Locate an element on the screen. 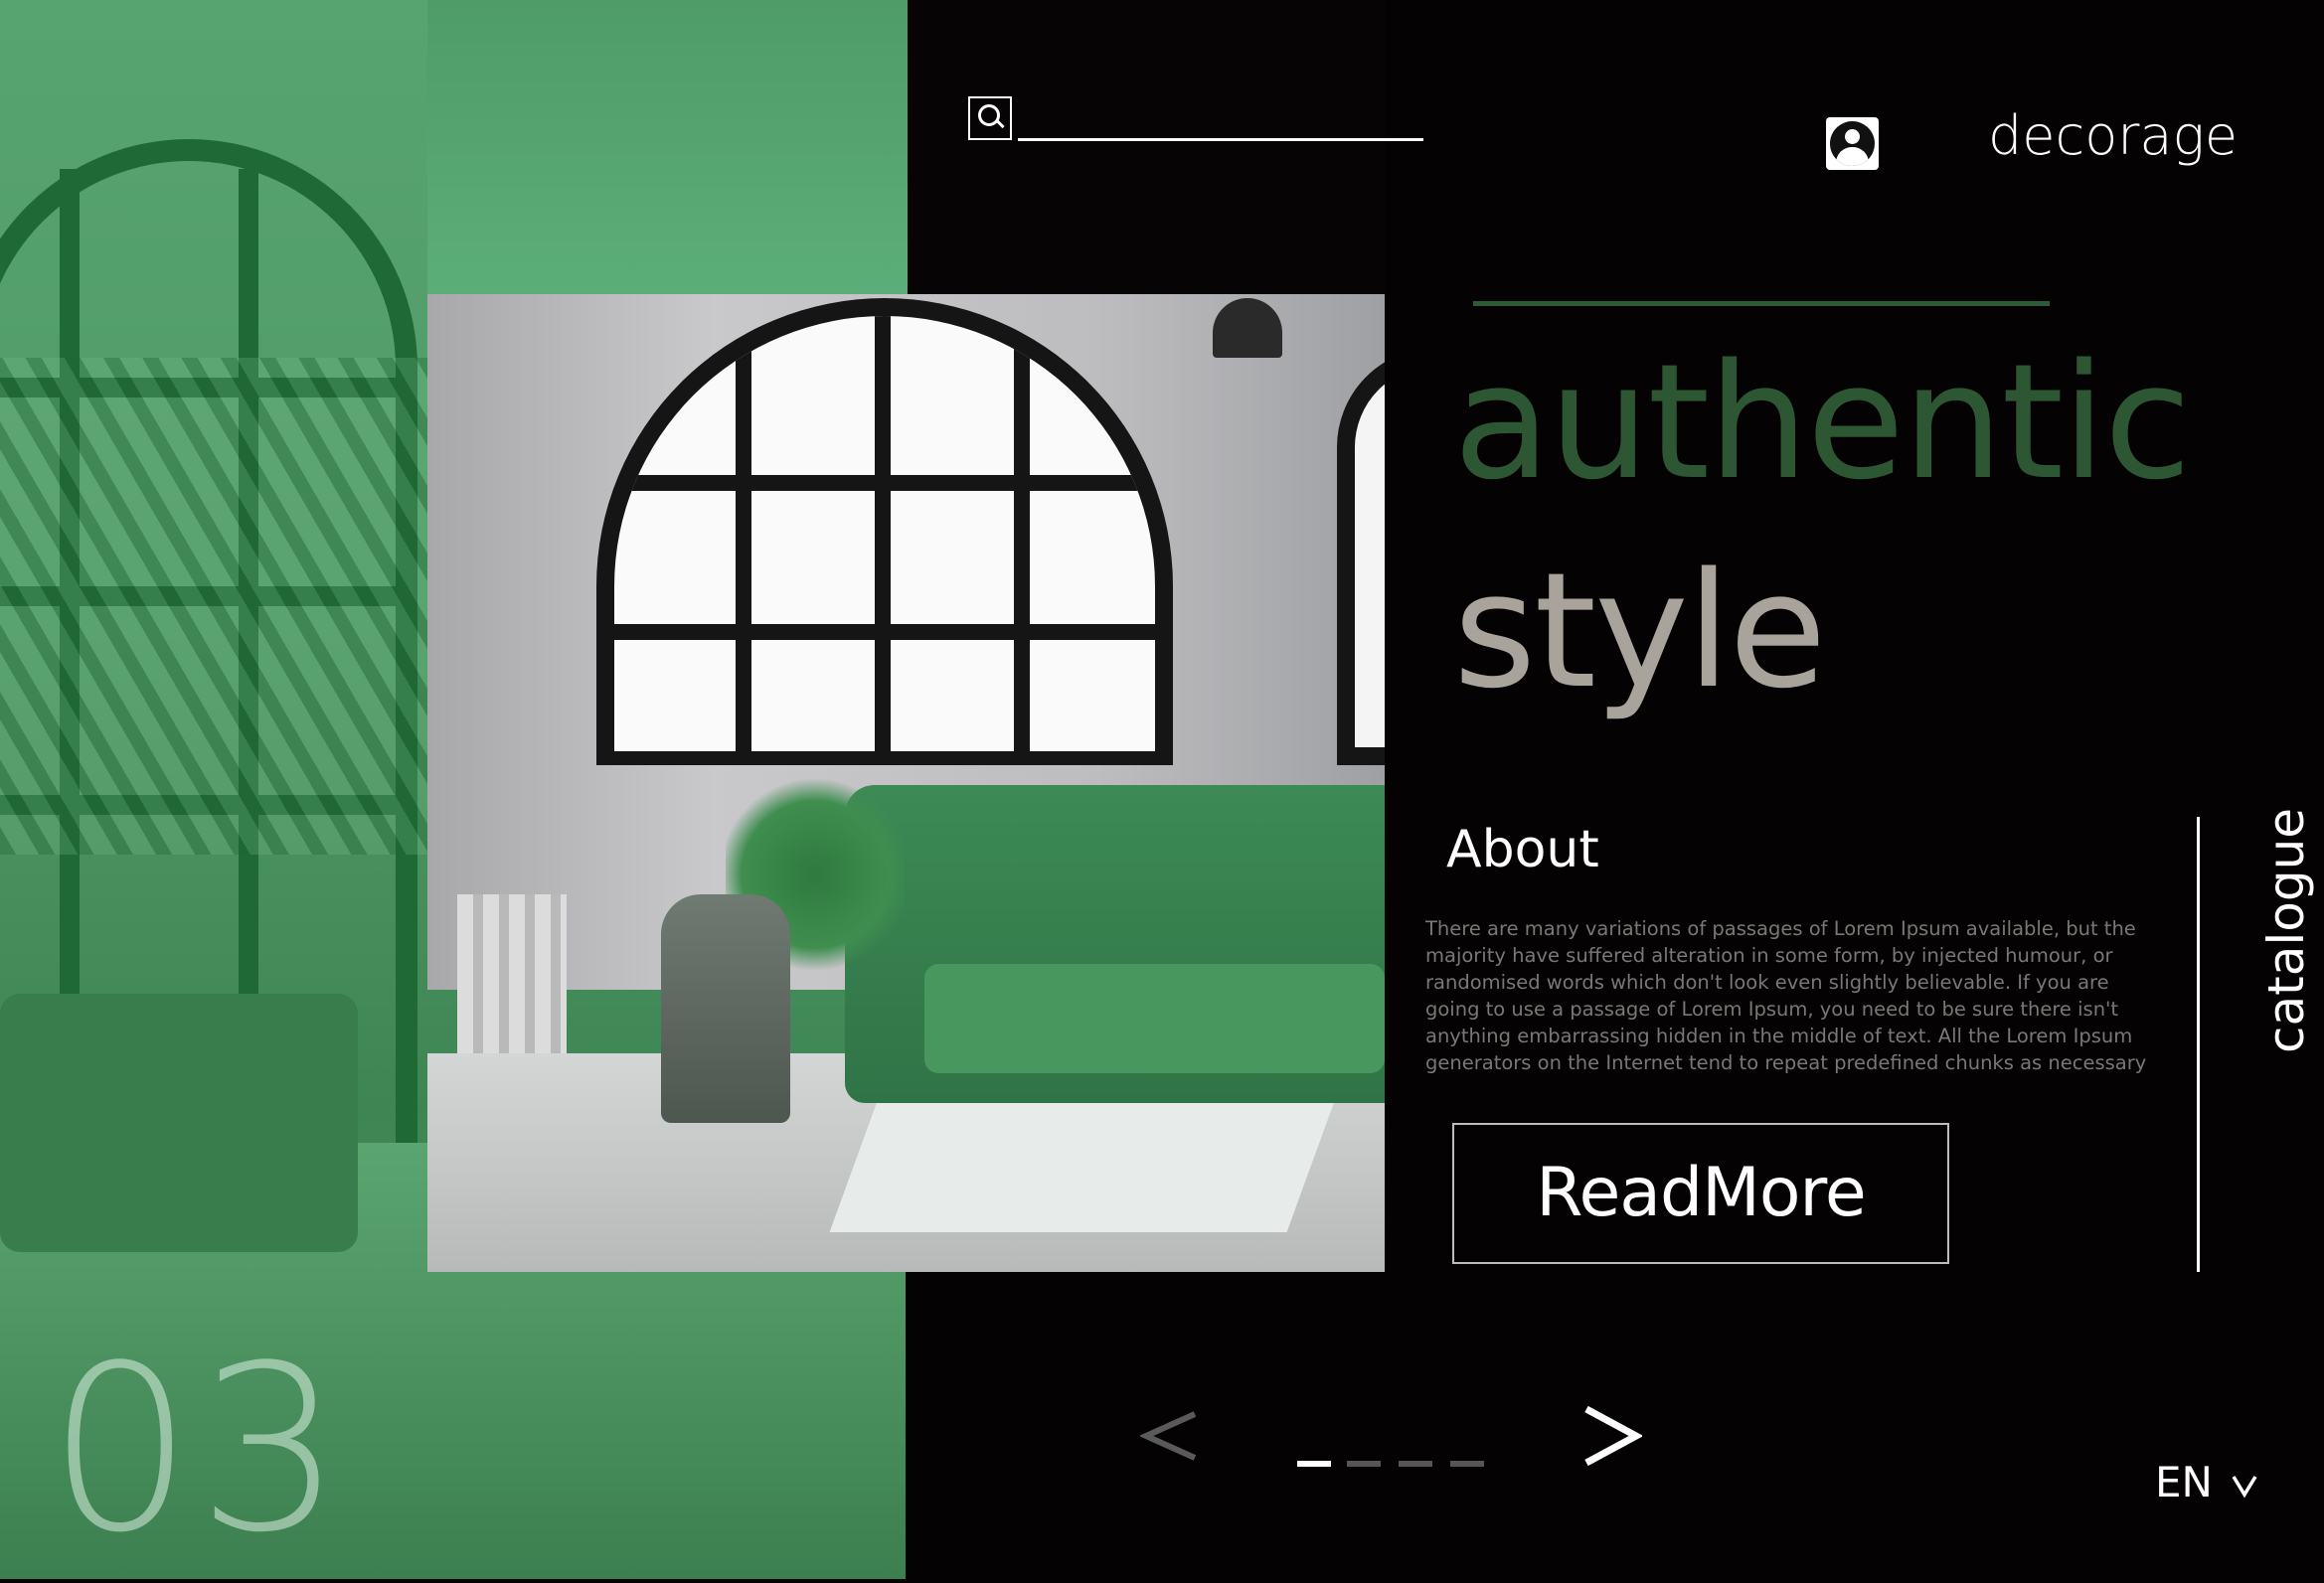 The width and height of the screenshot is (2324, 1583). avatar-ring is located at coordinates (1852, 143).